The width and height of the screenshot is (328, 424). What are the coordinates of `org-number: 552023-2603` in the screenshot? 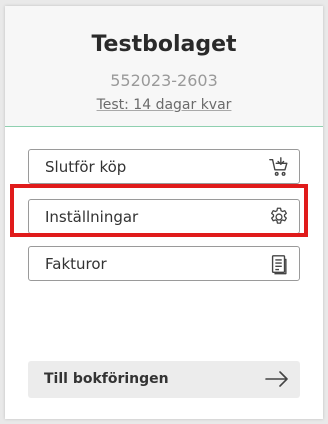 It's located at (164, 80).